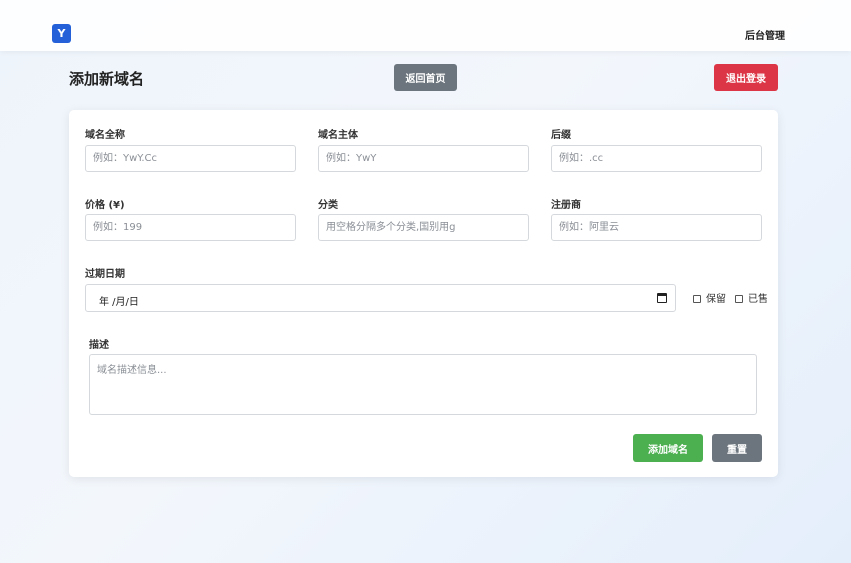 Image resolution: width=851 pixels, height=563 pixels. I want to click on page-title: 添加新域名, so click(107, 79).